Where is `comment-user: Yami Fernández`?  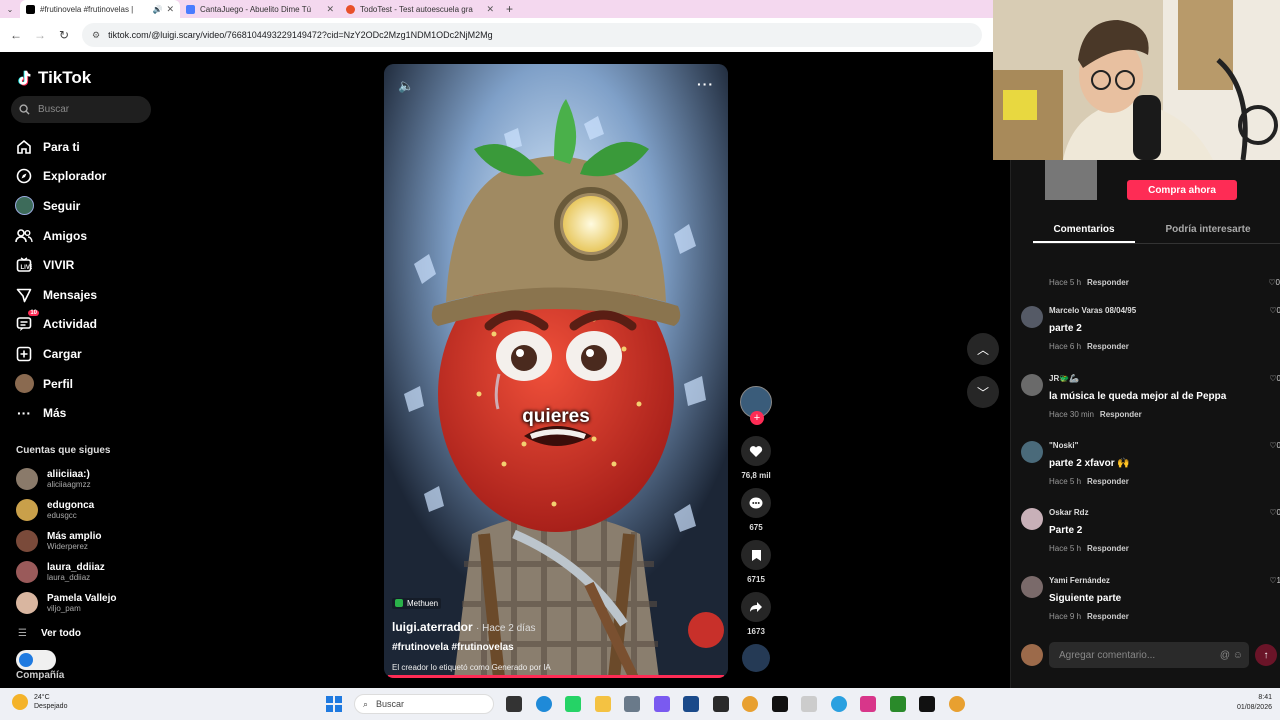 comment-user: Yami Fernández is located at coordinates (1164, 580).